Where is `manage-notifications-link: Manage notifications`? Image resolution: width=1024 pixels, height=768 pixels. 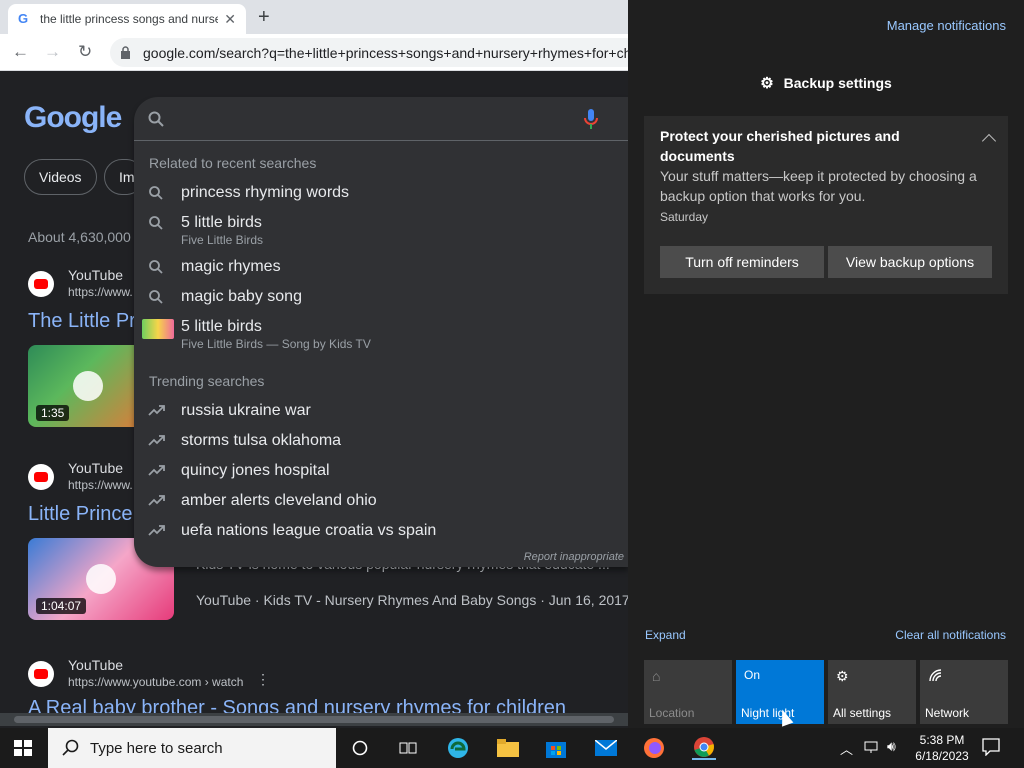 manage-notifications-link: Manage notifications is located at coordinates (946, 25).